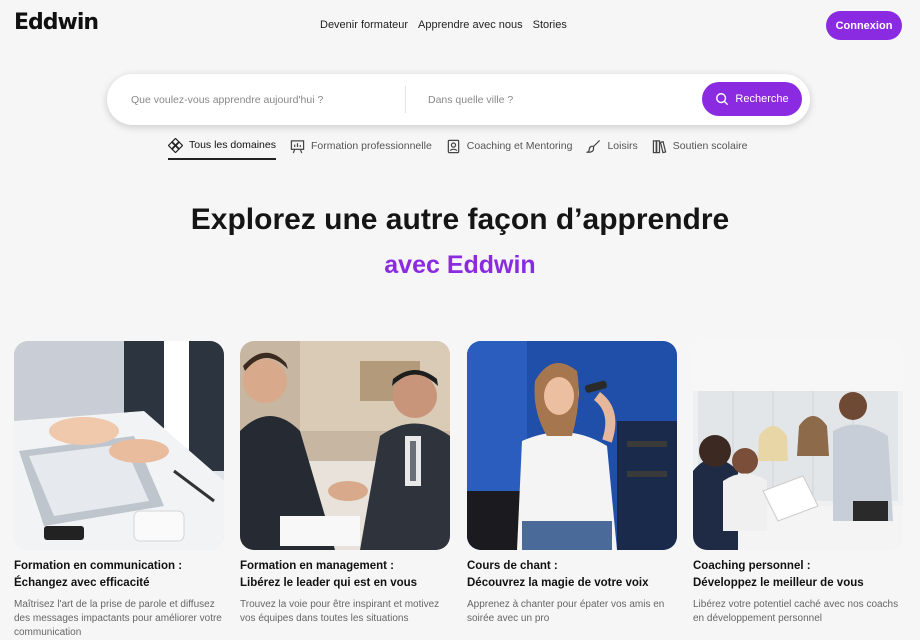 This screenshot has width=920, height=640. What do you see at coordinates (659, 146) in the screenshot?
I see `books-icon` at bounding box center [659, 146].